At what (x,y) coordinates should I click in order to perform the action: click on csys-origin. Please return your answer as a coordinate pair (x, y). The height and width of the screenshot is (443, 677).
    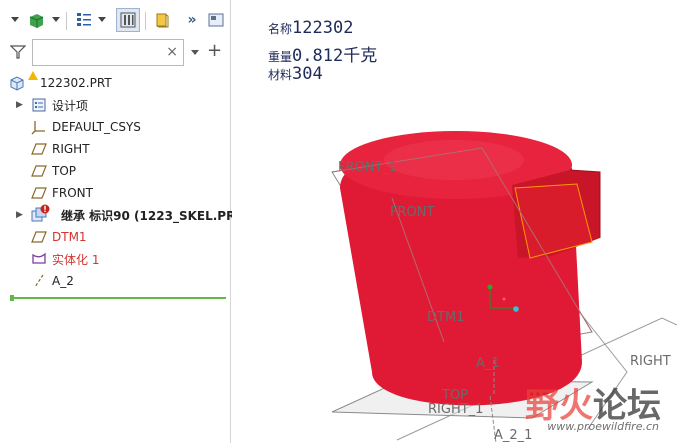
    Looking at the image, I should click on (504, 299).